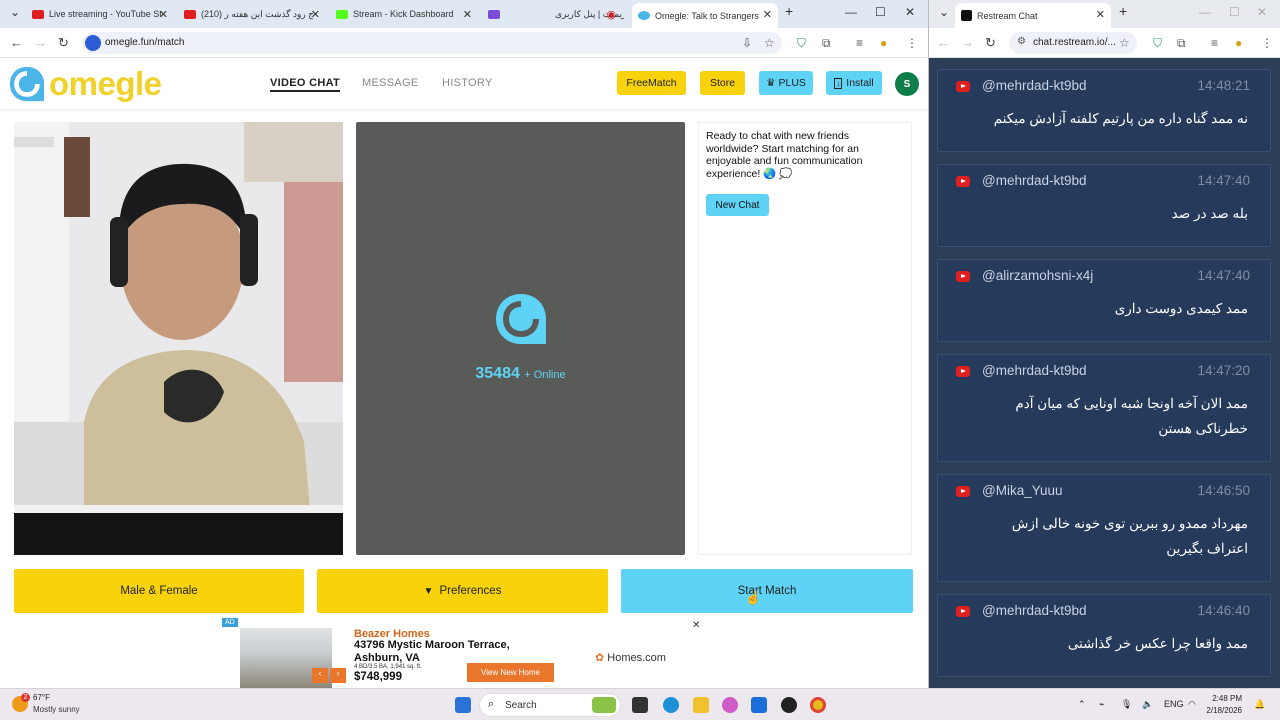 The height and width of the screenshot is (720, 1280). I want to click on edge-icon, so click(671, 705).